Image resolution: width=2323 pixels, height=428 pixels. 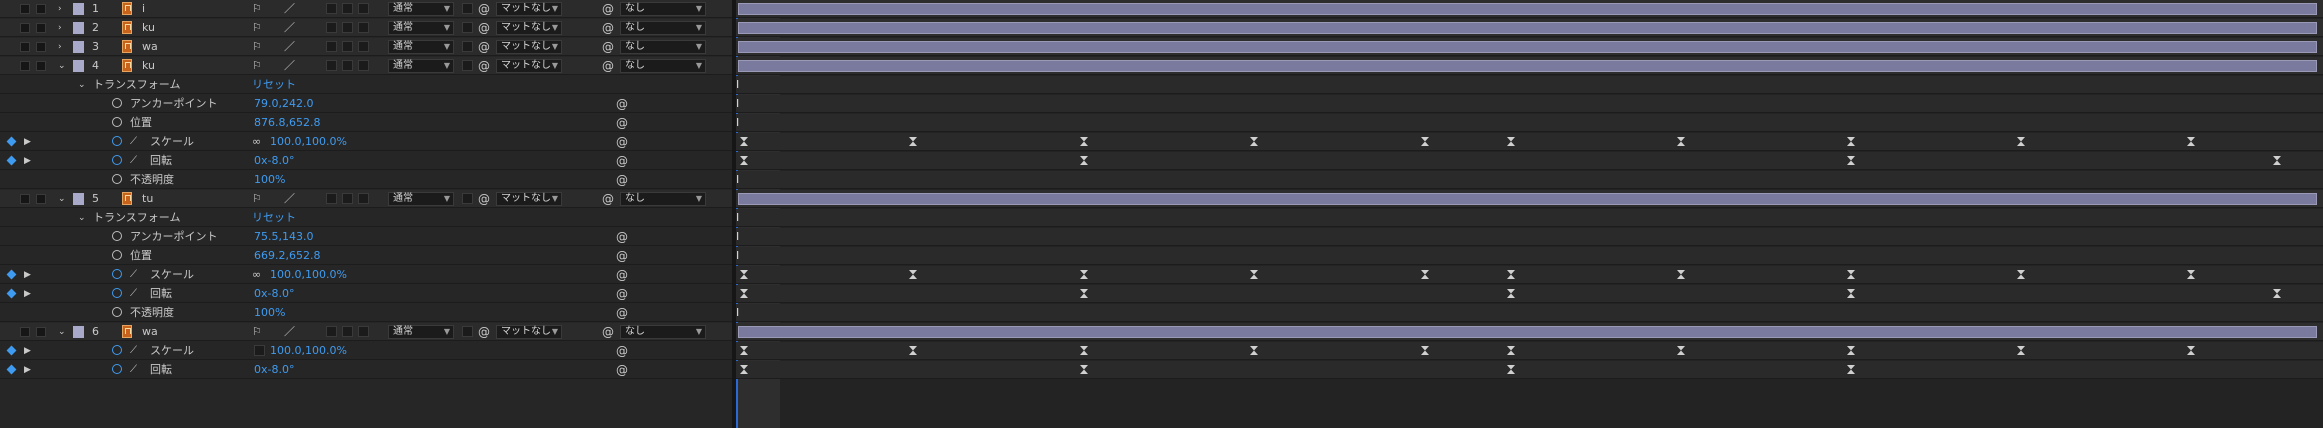 What do you see at coordinates (366, 85) in the screenshot?
I see `transform-group-row: ⌄ トランスフォーム リセット` at bounding box center [366, 85].